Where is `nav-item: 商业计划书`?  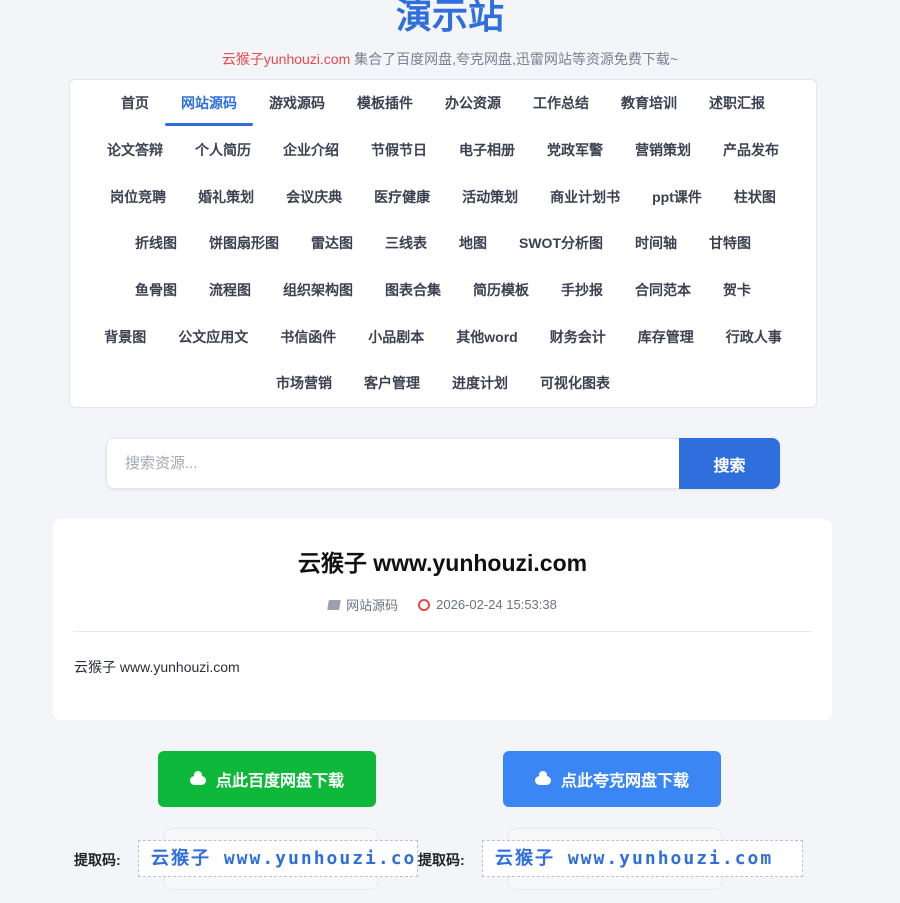
nav-item: 商业计划书 is located at coordinates (585, 197).